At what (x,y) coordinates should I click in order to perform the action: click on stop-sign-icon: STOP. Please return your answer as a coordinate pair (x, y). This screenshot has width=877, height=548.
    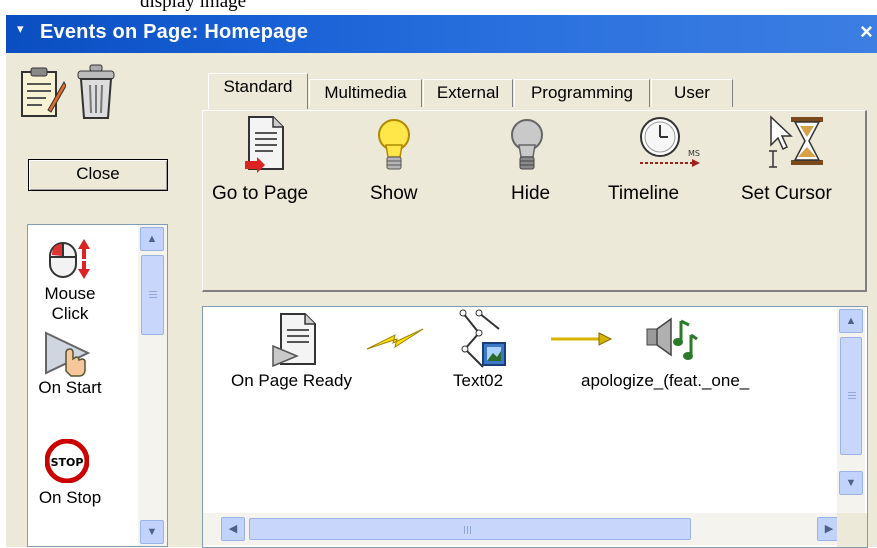
    Looking at the image, I should click on (67, 461).